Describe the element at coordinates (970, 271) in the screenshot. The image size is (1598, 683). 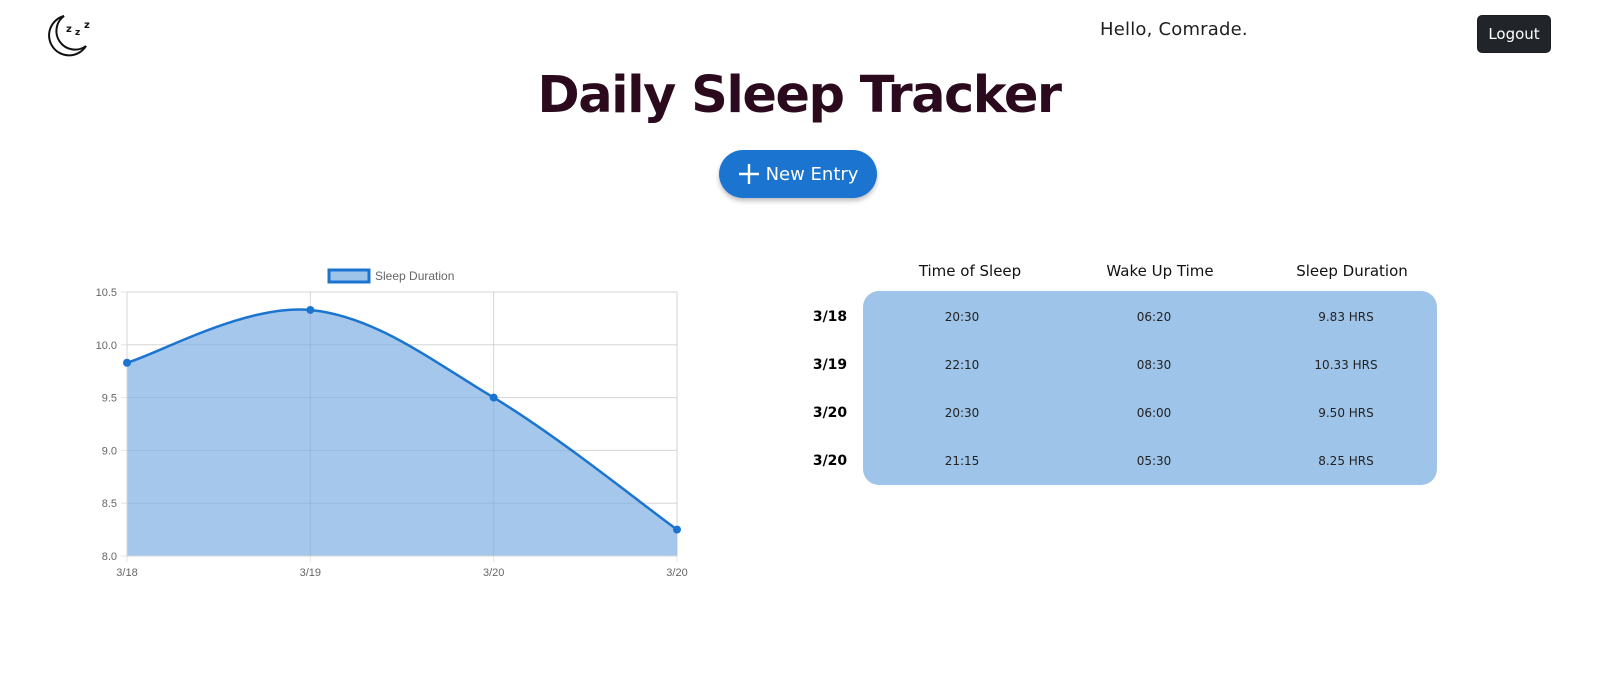
I see `col-header-time-of-sleep: Time of Sleep` at that location.